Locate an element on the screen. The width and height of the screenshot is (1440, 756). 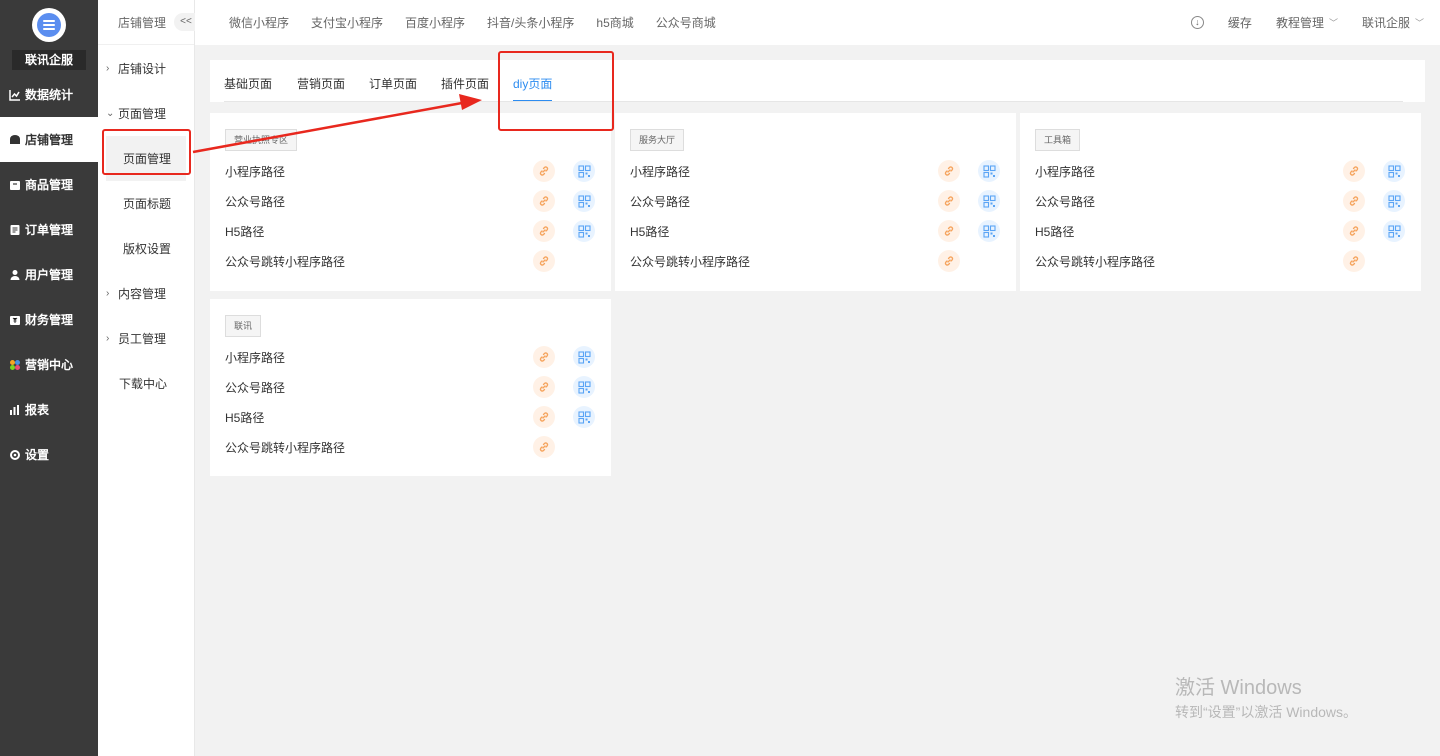
tab-basic-pages: 基础页面 is located at coordinates (248, 83).